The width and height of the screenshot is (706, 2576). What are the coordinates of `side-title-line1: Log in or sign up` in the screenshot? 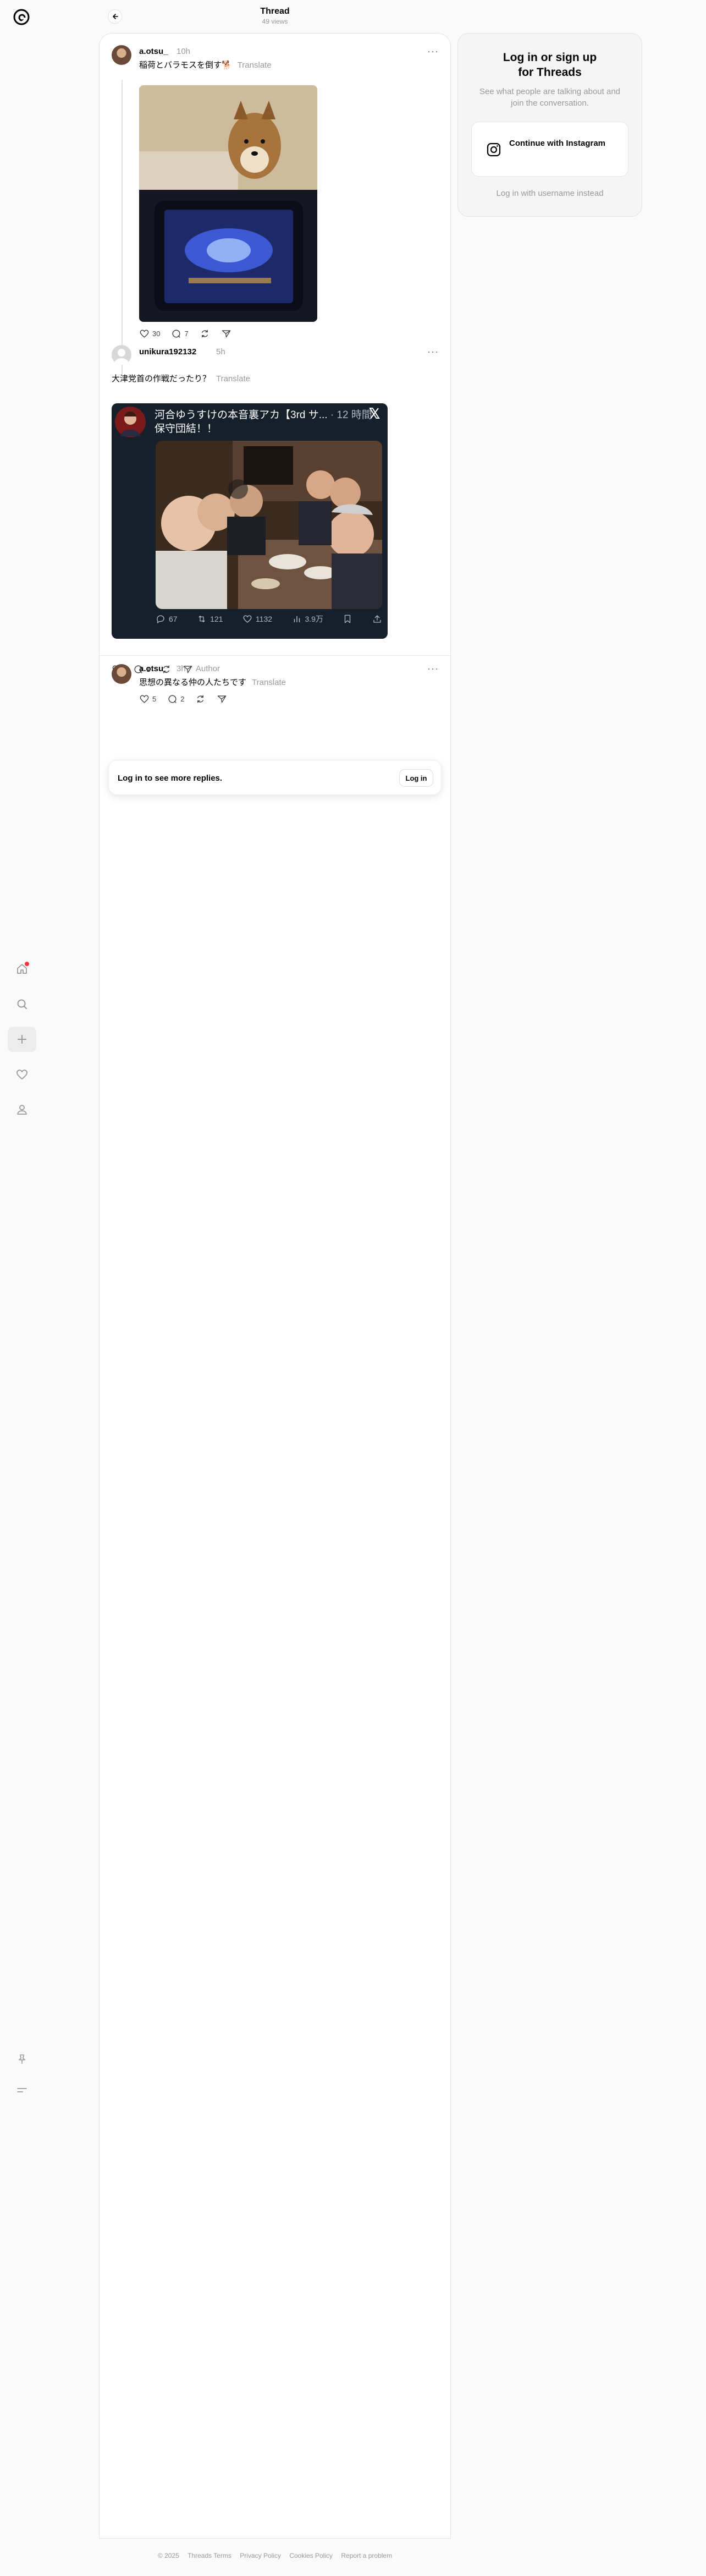 It's located at (550, 58).